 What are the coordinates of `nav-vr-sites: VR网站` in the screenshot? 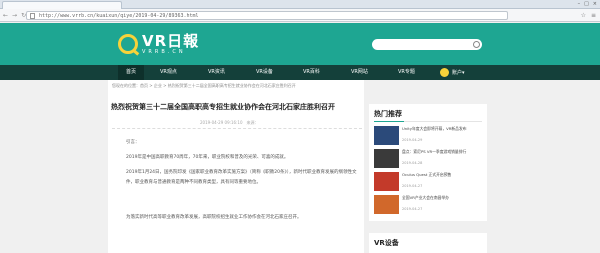 It's located at (359, 72).